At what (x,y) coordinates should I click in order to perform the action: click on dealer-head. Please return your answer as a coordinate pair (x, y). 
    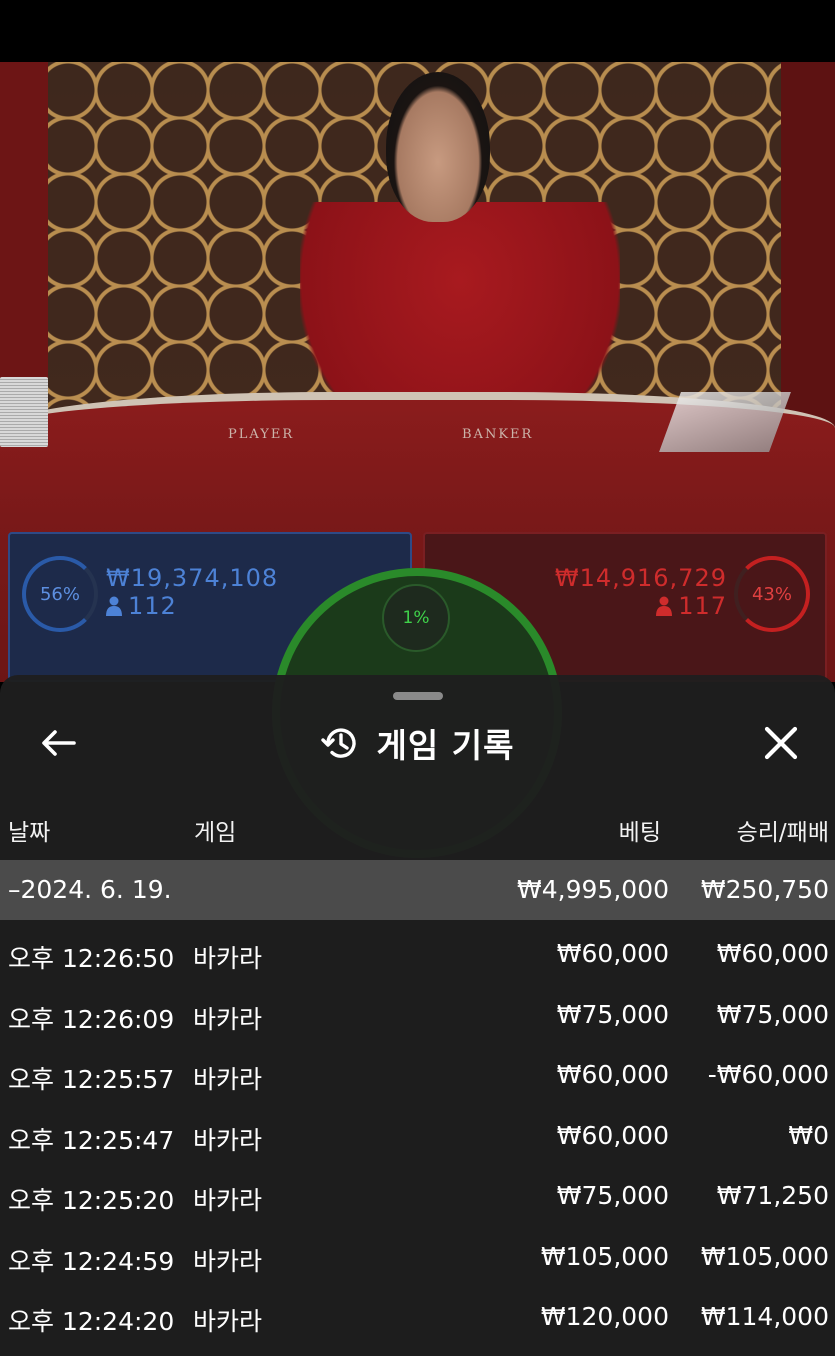
    Looking at the image, I should click on (438, 147).